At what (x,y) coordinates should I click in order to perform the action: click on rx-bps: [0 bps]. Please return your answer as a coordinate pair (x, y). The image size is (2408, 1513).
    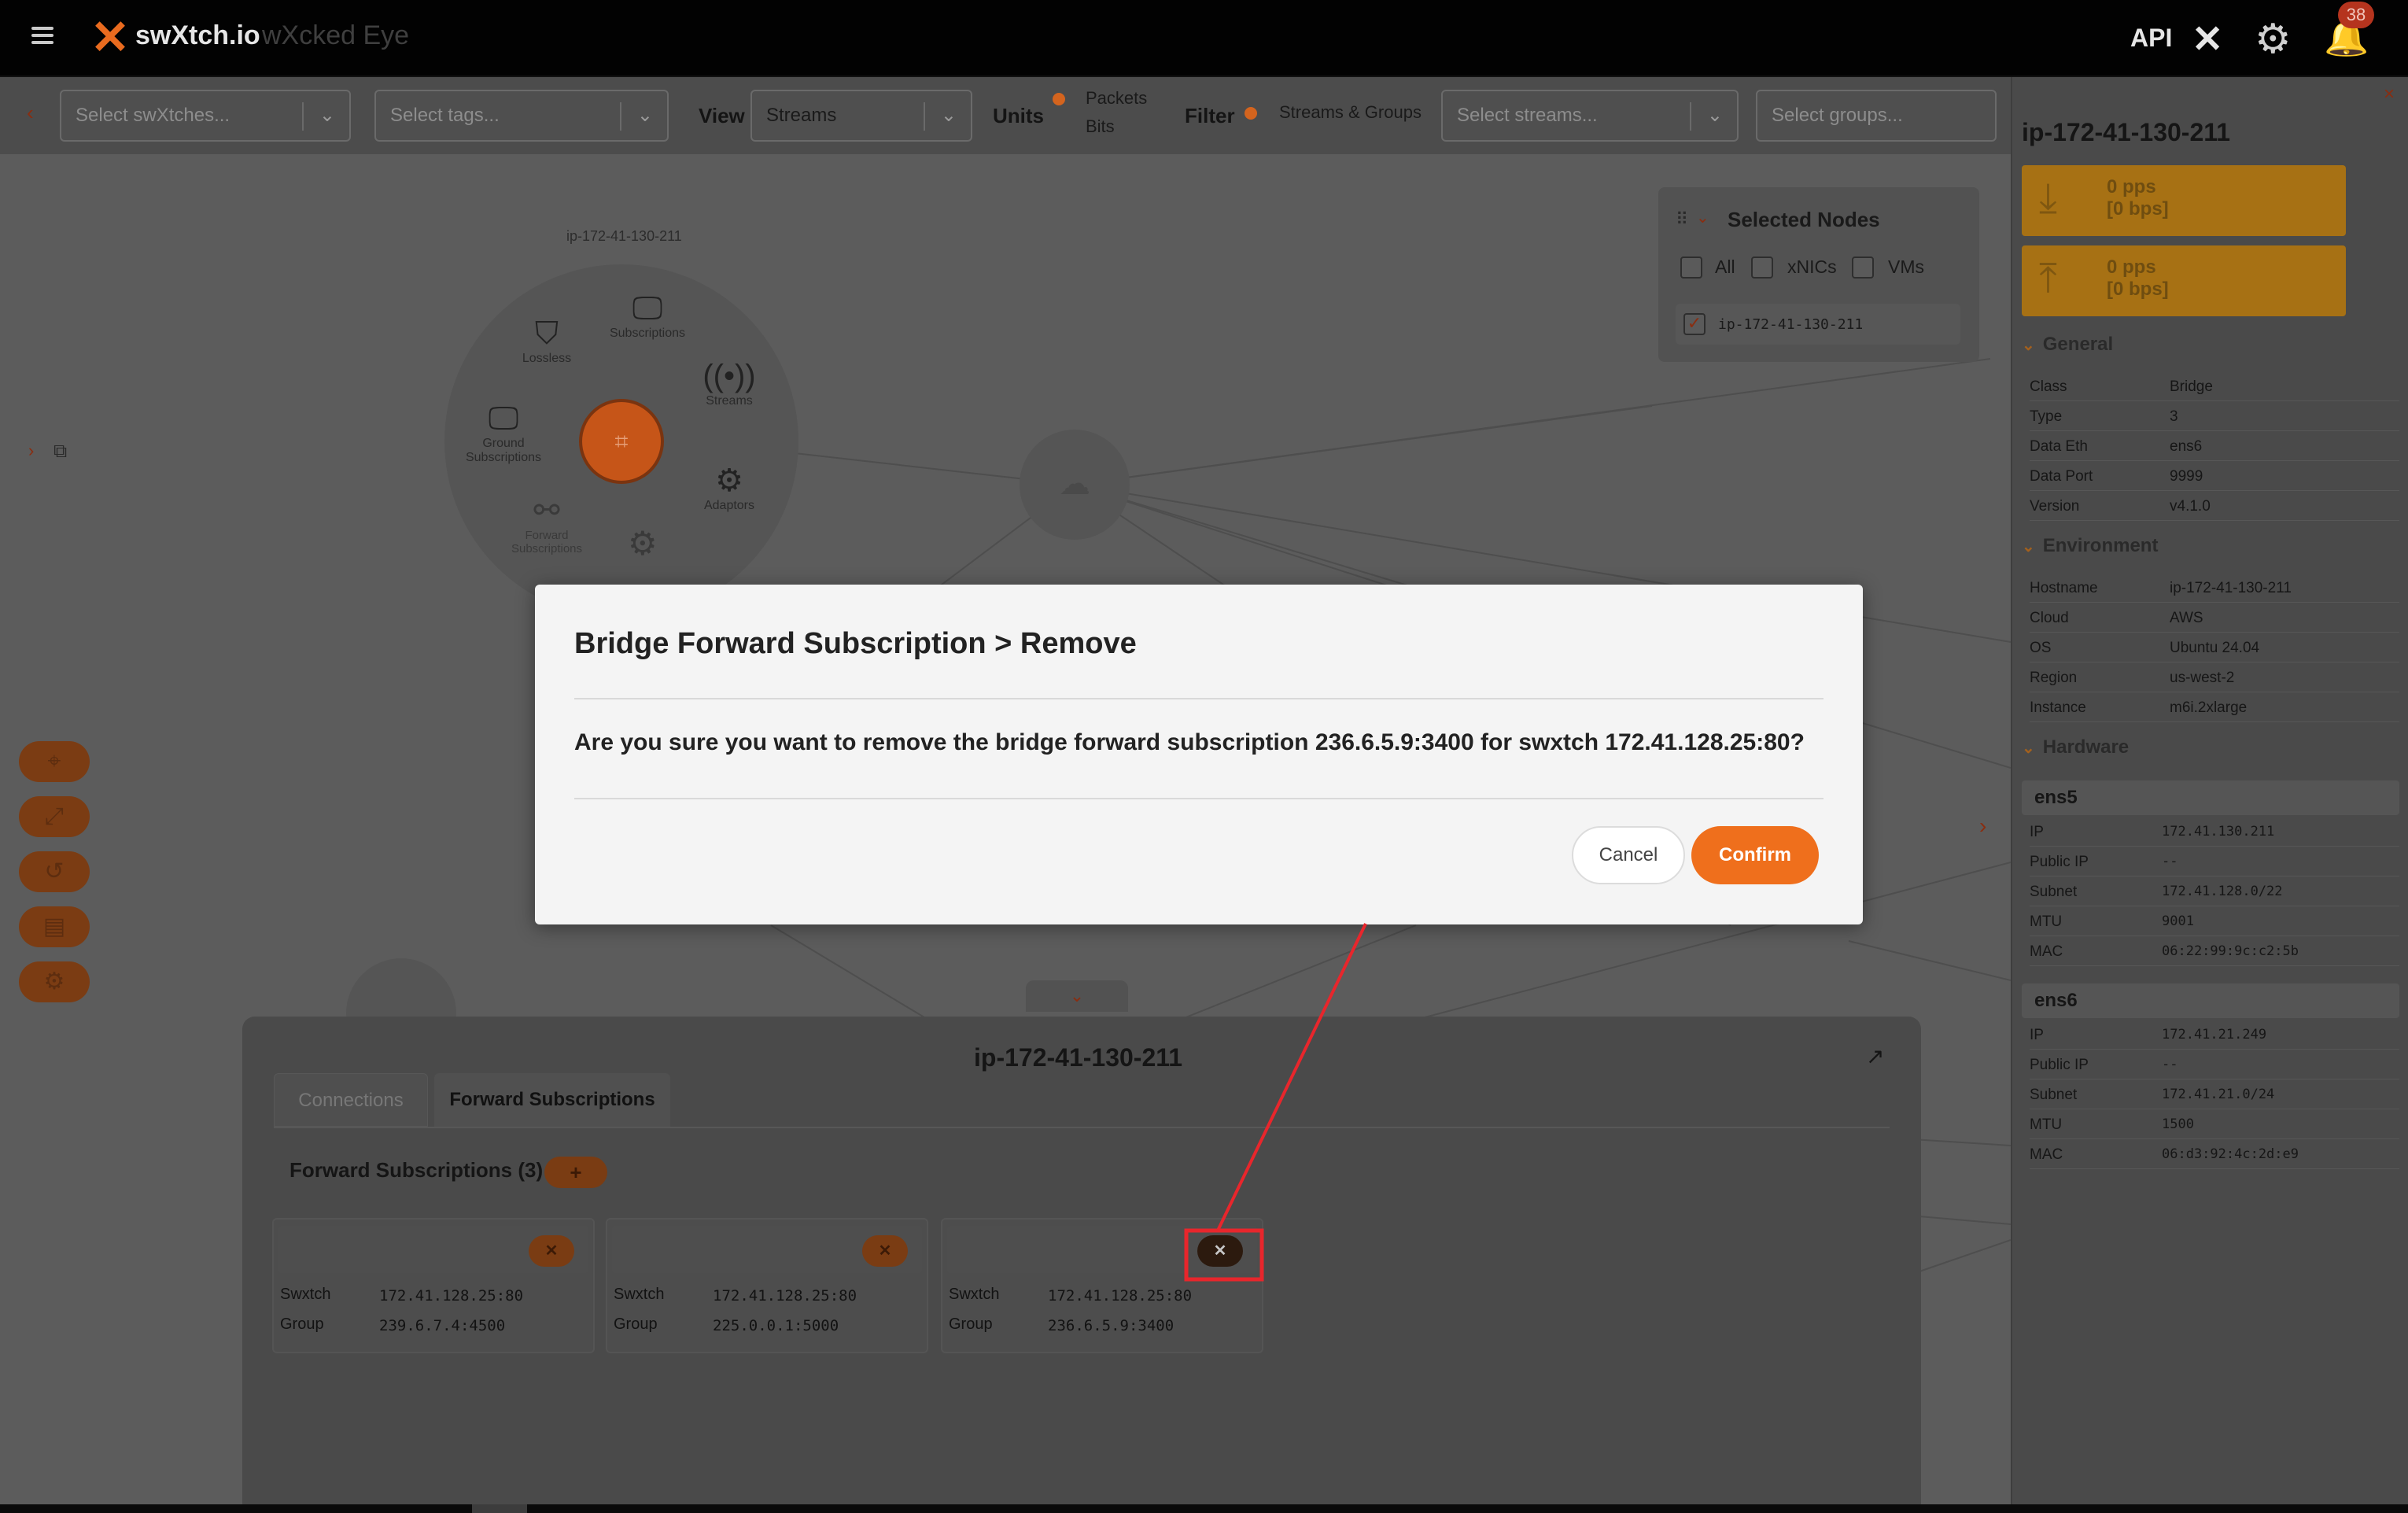
    Looking at the image, I should click on (2138, 209).